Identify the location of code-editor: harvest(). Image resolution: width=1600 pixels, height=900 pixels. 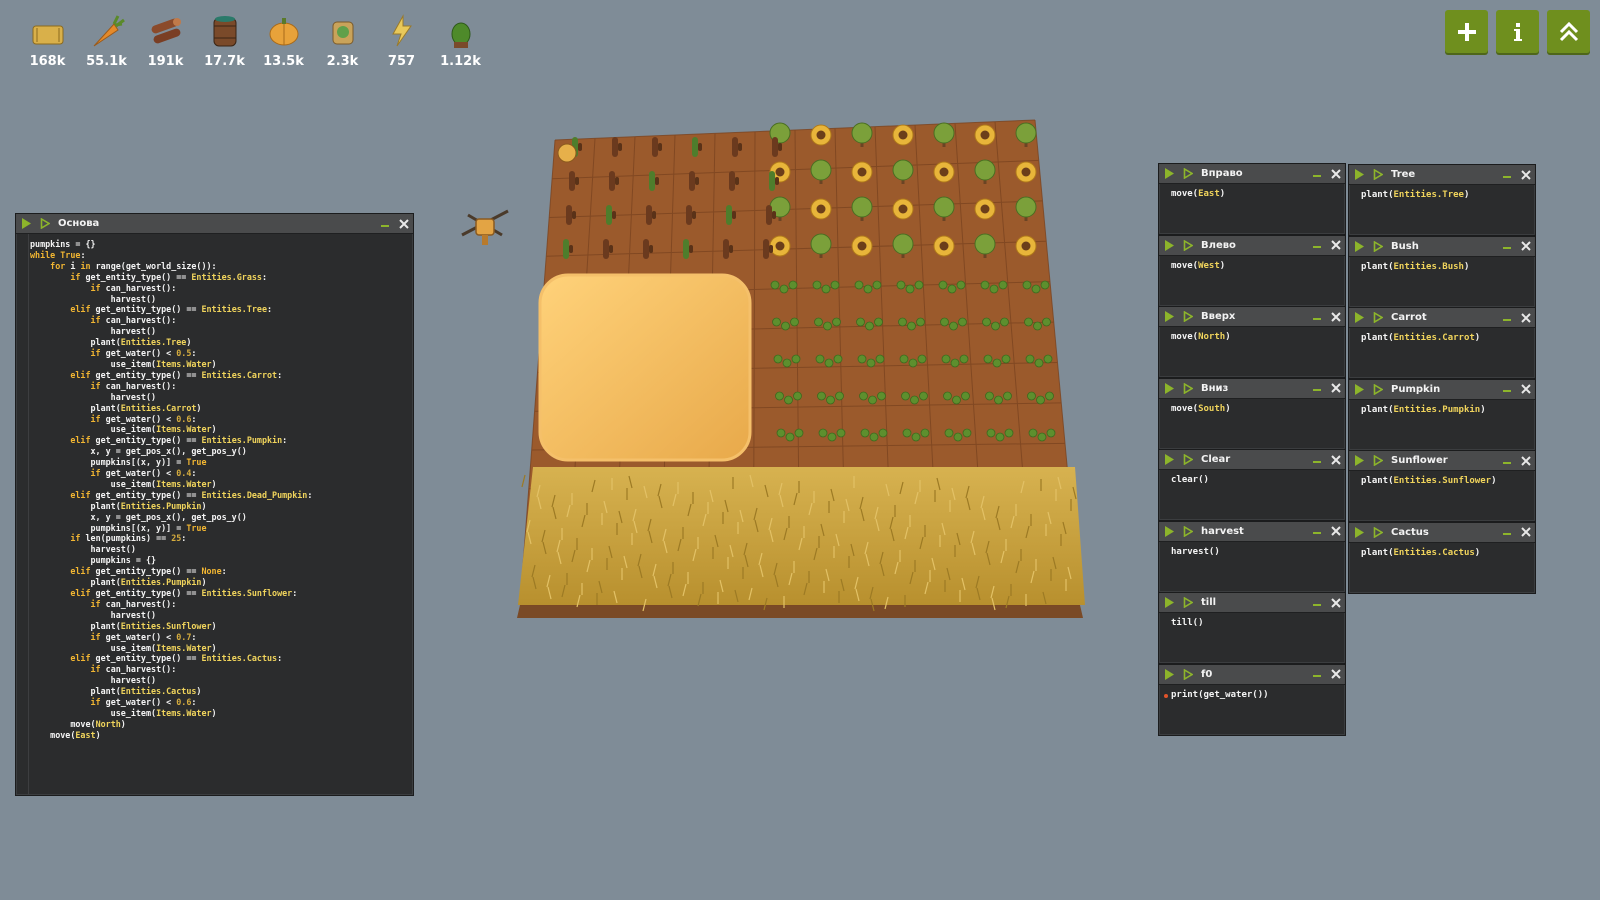
(1252, 552).